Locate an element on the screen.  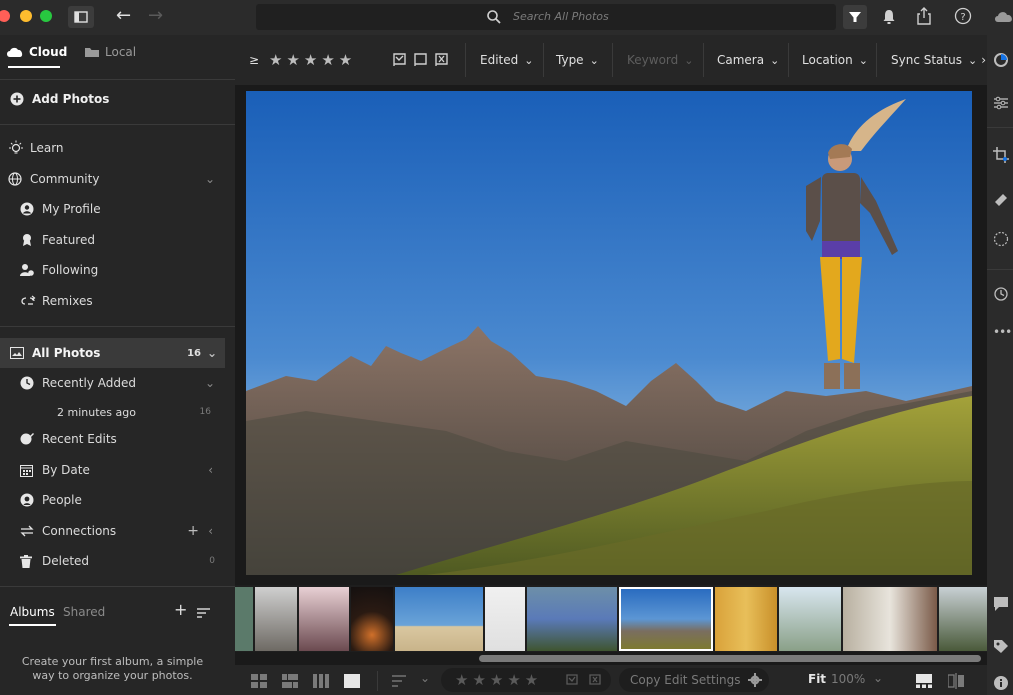
square-grid-icon is located at coordinates (259, 681).